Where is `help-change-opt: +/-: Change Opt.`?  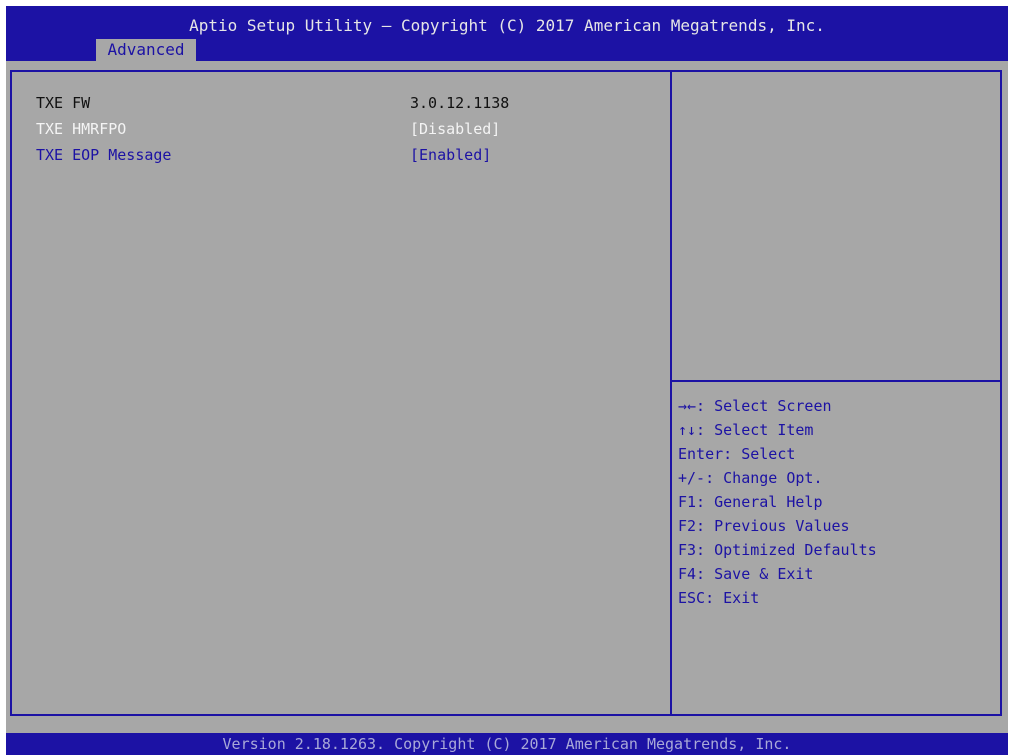
help-change-opt: +/-: Change Opt. is located at coordinates (750, 478).